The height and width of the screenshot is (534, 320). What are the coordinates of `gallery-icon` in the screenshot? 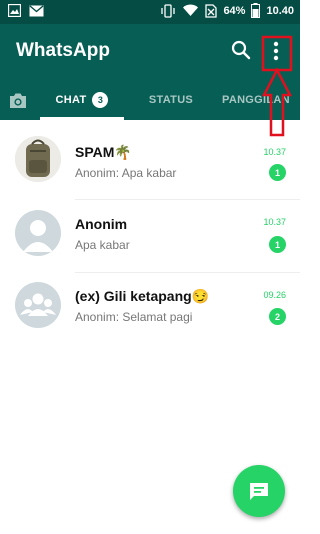 It's located at (14, 10).